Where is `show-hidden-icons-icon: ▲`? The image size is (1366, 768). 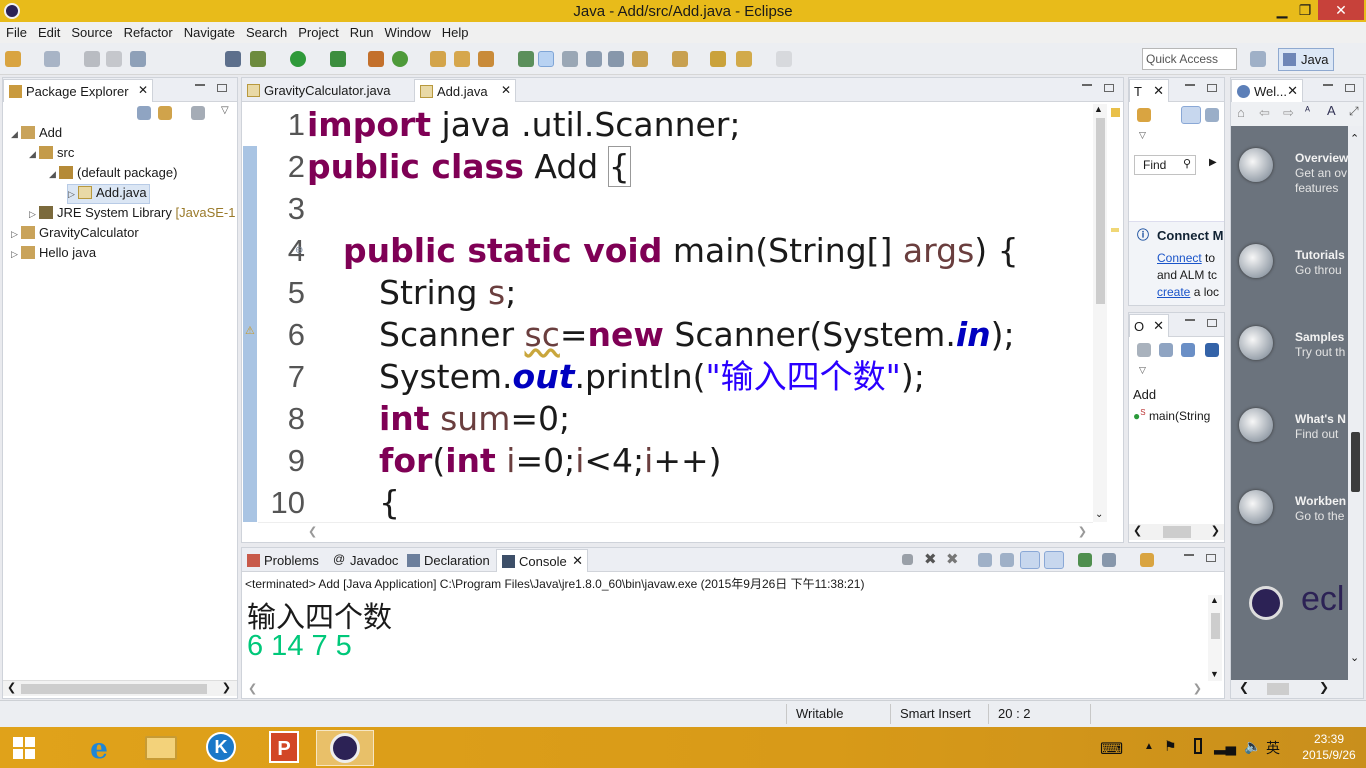
show-hidden-icons-icon: ▲ is located at coordinates (1149, 746).